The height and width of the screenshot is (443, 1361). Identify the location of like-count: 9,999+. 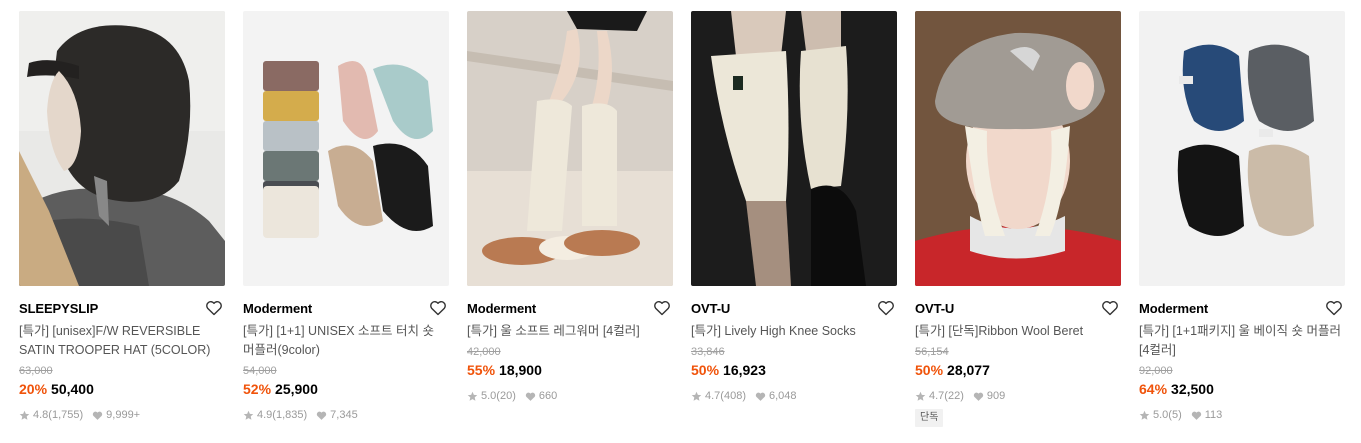
(123, 415).